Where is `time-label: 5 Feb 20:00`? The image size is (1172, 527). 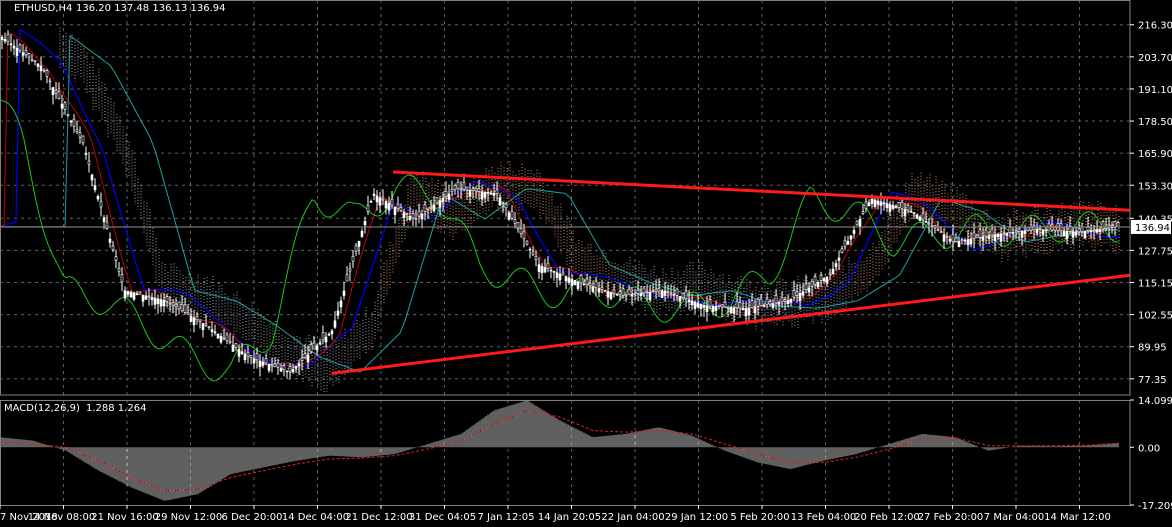
time-label: 5 Feb 20:00 is located at coordinates (759, 517).